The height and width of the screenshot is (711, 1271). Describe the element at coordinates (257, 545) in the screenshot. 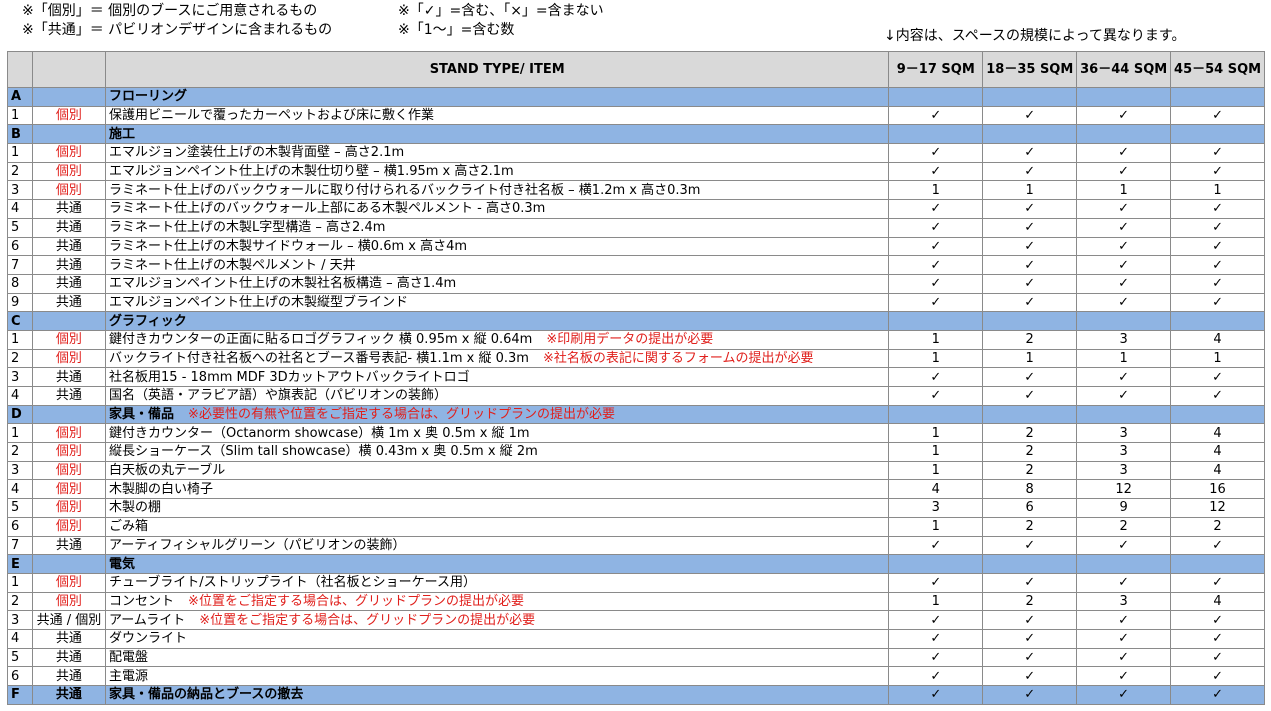

I see `item-label: アーティフィシャルグリーン（パビリオンの装飾）` at that location.